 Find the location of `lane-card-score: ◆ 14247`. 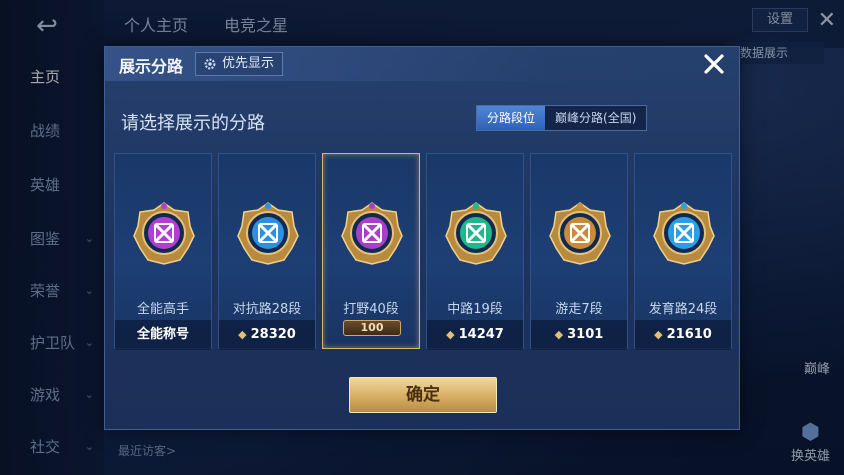

lane-card-score: ◆ 14247 is located at coordinates (475, 335).